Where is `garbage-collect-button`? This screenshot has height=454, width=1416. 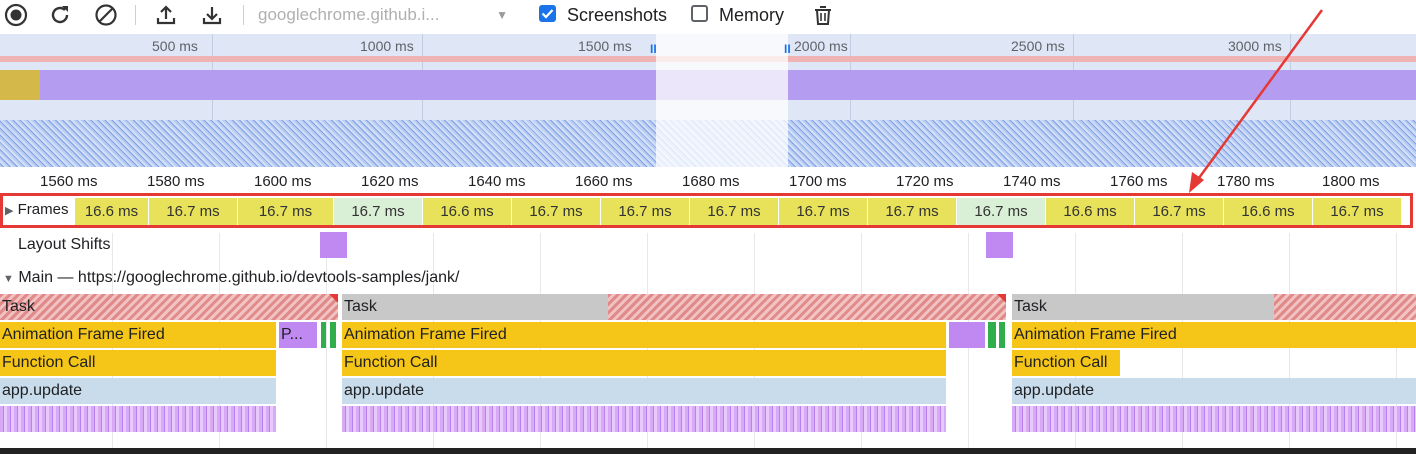 garbage-collect-button is located at coordinates (823, 15).